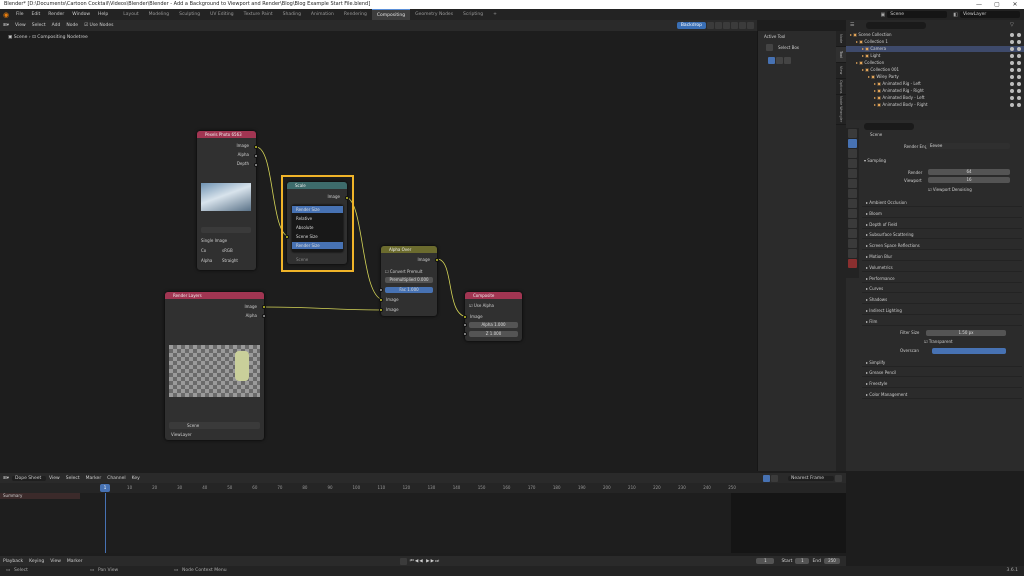 Image resolution: width=1024 pixels, height=576 pixels. What do you see at coordinates (852, 223) in the screenshot?
I see `particles-tab-icon` at bounding box center [852, 223].